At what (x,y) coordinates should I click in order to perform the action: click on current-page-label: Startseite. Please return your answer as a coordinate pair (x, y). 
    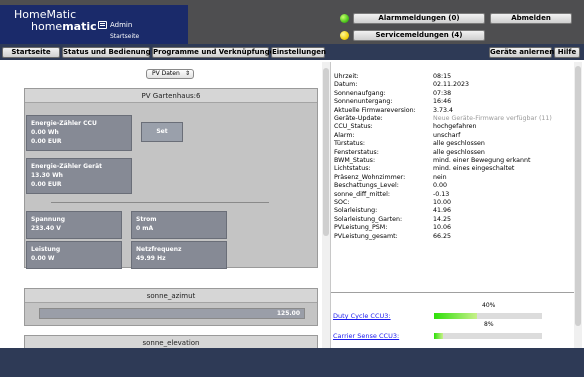
    Looking at the image, I should click on (125, 36).